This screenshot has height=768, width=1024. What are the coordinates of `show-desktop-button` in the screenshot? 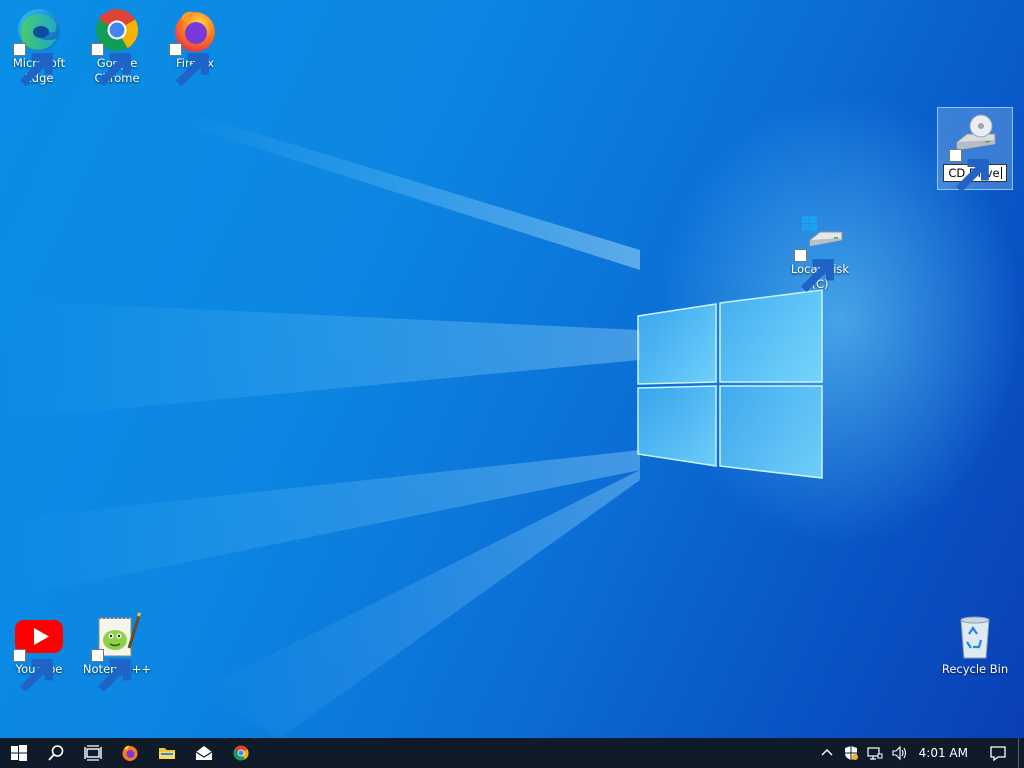 It's located at (1021, 753).